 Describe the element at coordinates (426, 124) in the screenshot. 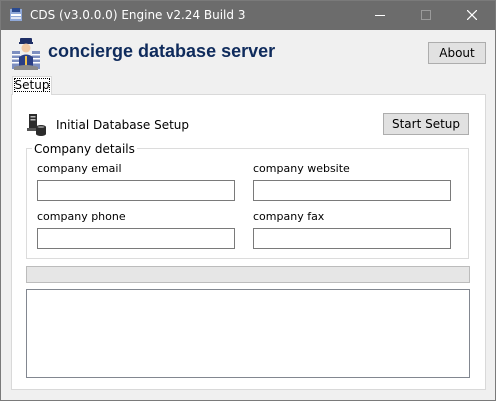

I see `start-setup-button: Start Setup` at that location.